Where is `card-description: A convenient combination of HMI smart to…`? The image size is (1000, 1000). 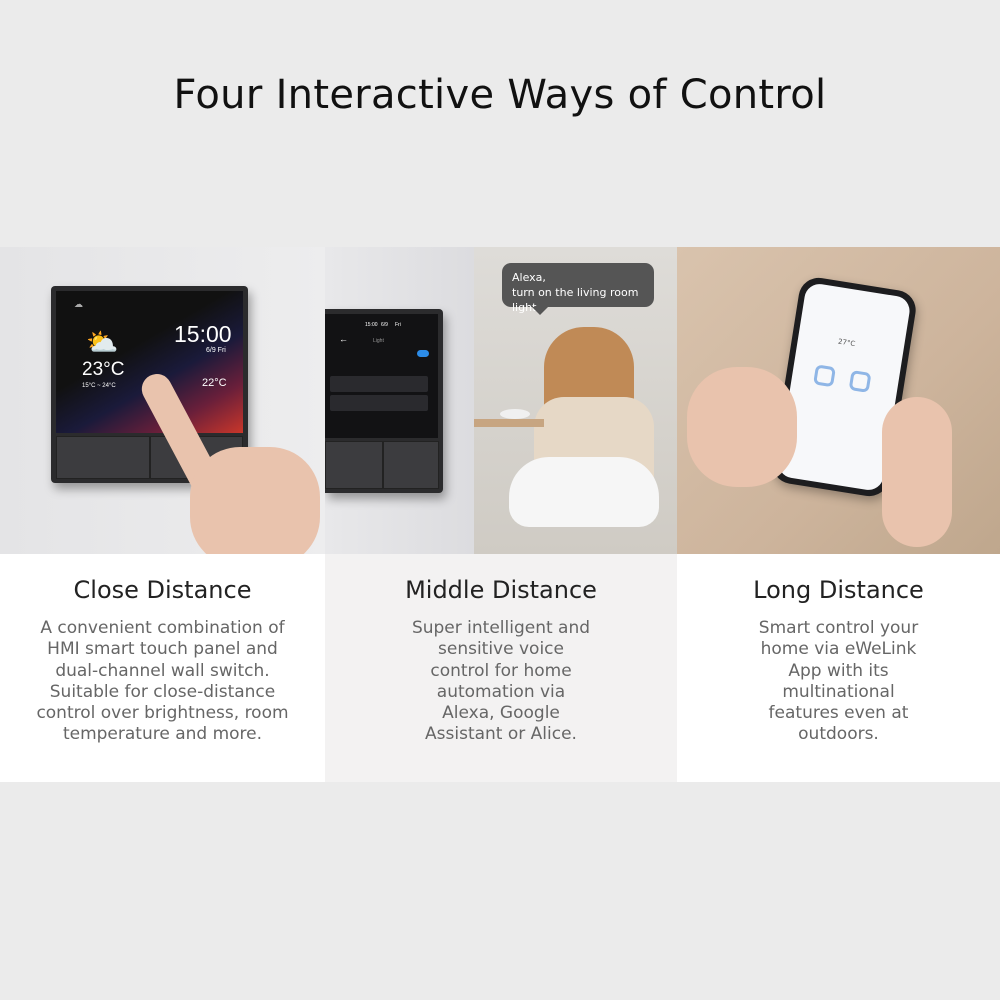 card-description: A convenient combination of HMI smart to… is located at coordinates (162, 681).